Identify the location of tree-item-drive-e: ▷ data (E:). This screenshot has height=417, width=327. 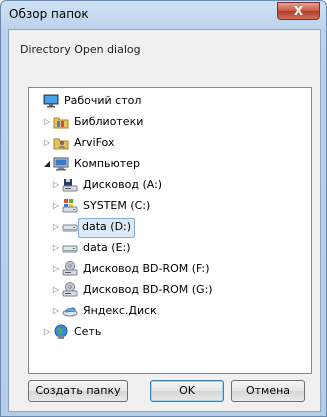
(170, 248).